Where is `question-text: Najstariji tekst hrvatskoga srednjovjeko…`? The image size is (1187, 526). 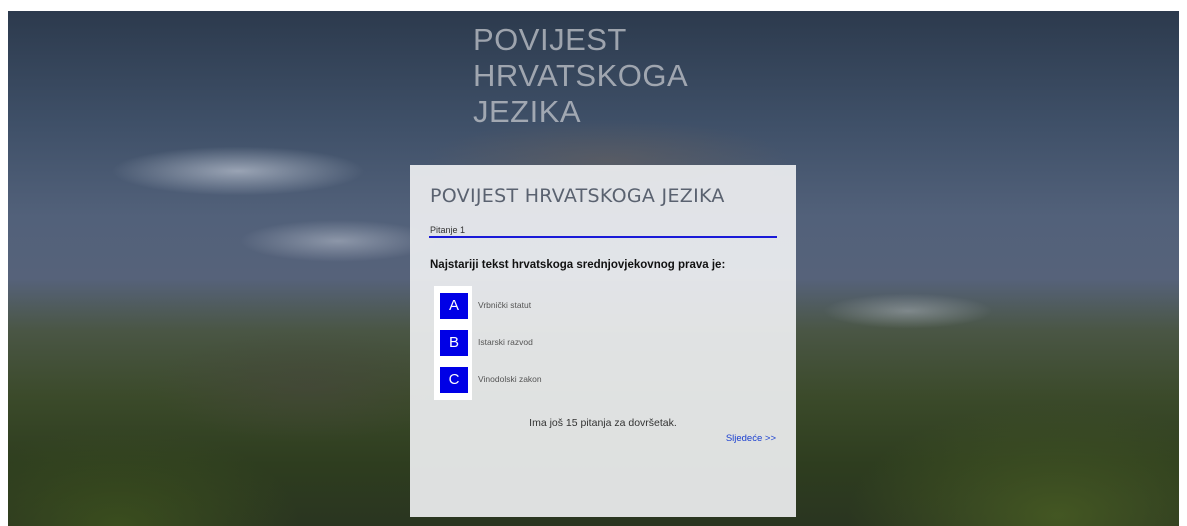
question-text: Najstariji tekst hrvatskoga srednjovjeko… is located at coordinates (578, 265).